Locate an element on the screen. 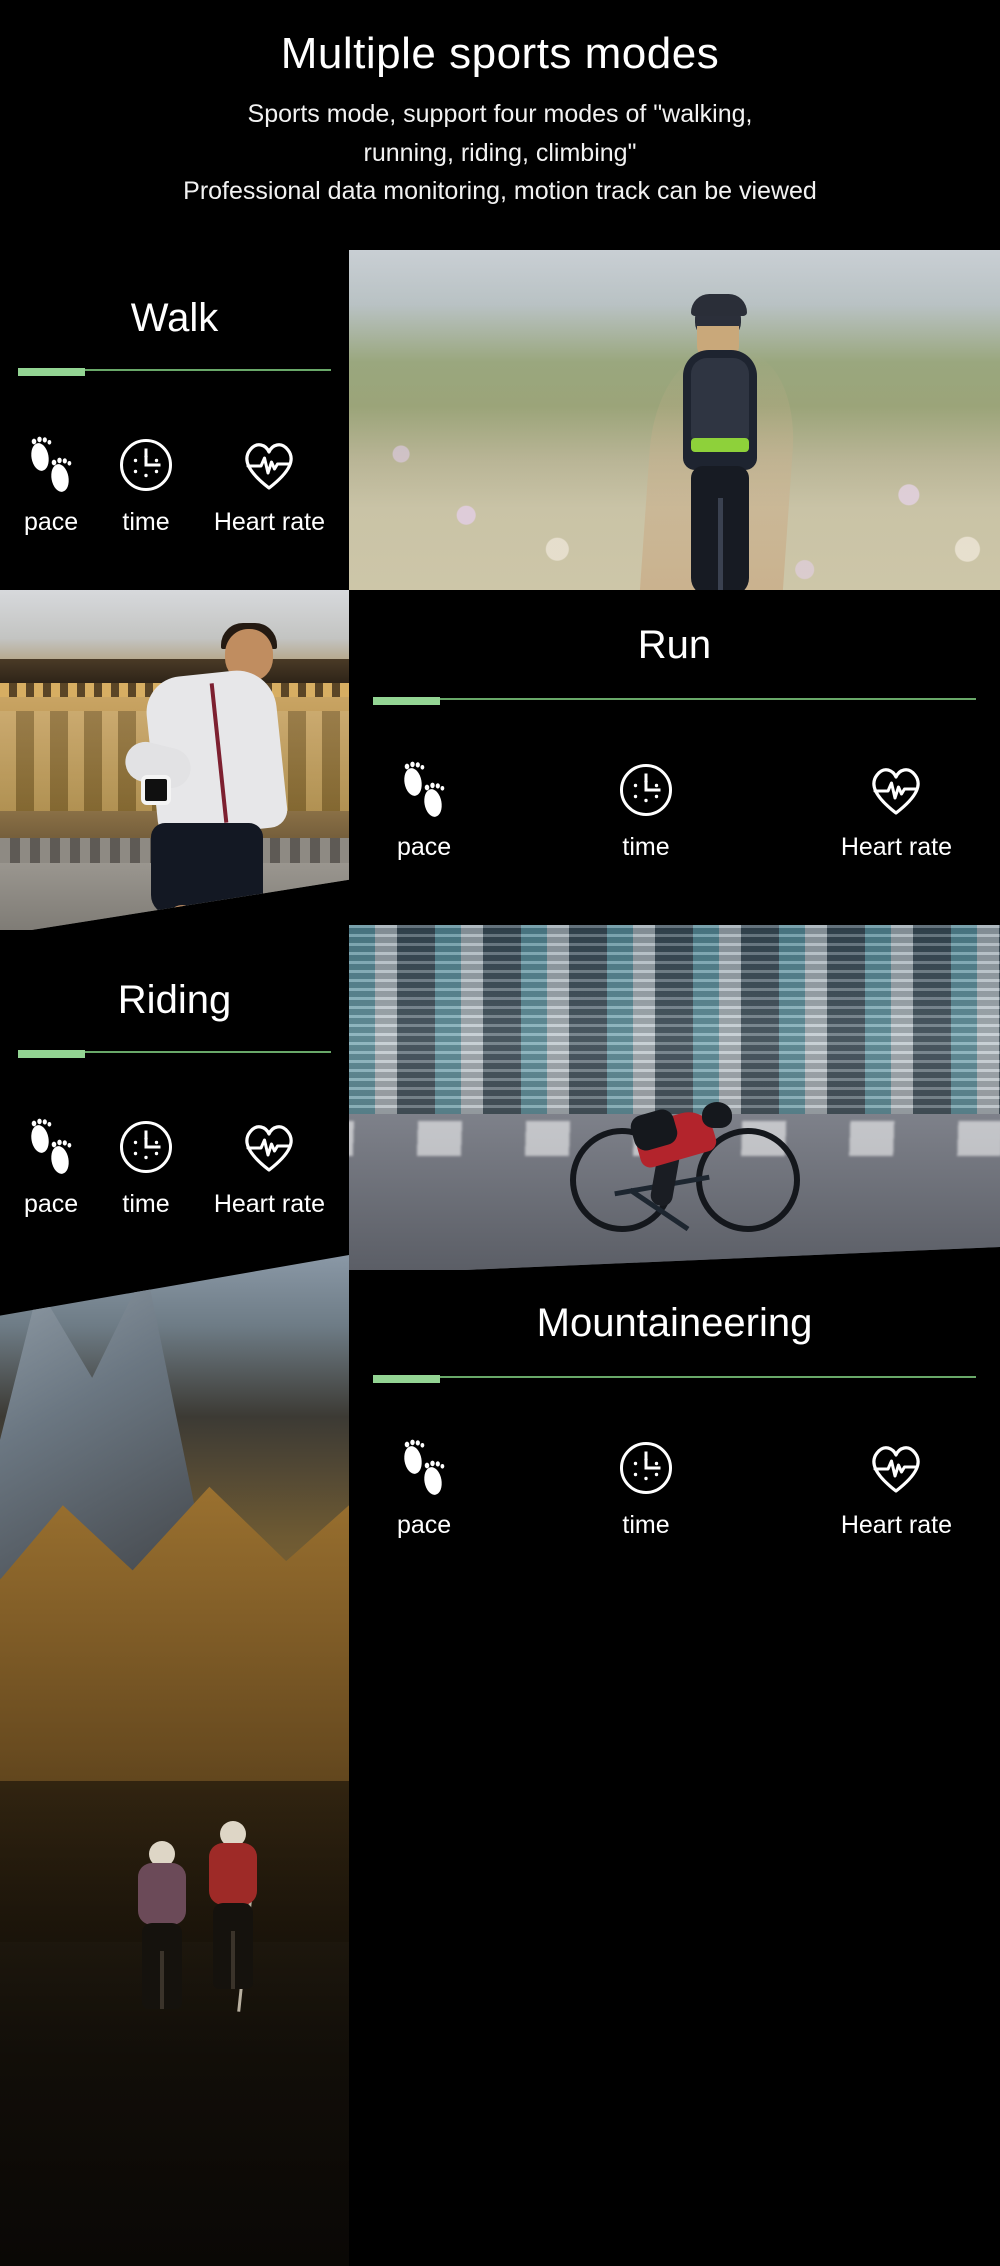  mountaineering-metrics-row: pace time Heart rate is located at coordinates (674, 1487).